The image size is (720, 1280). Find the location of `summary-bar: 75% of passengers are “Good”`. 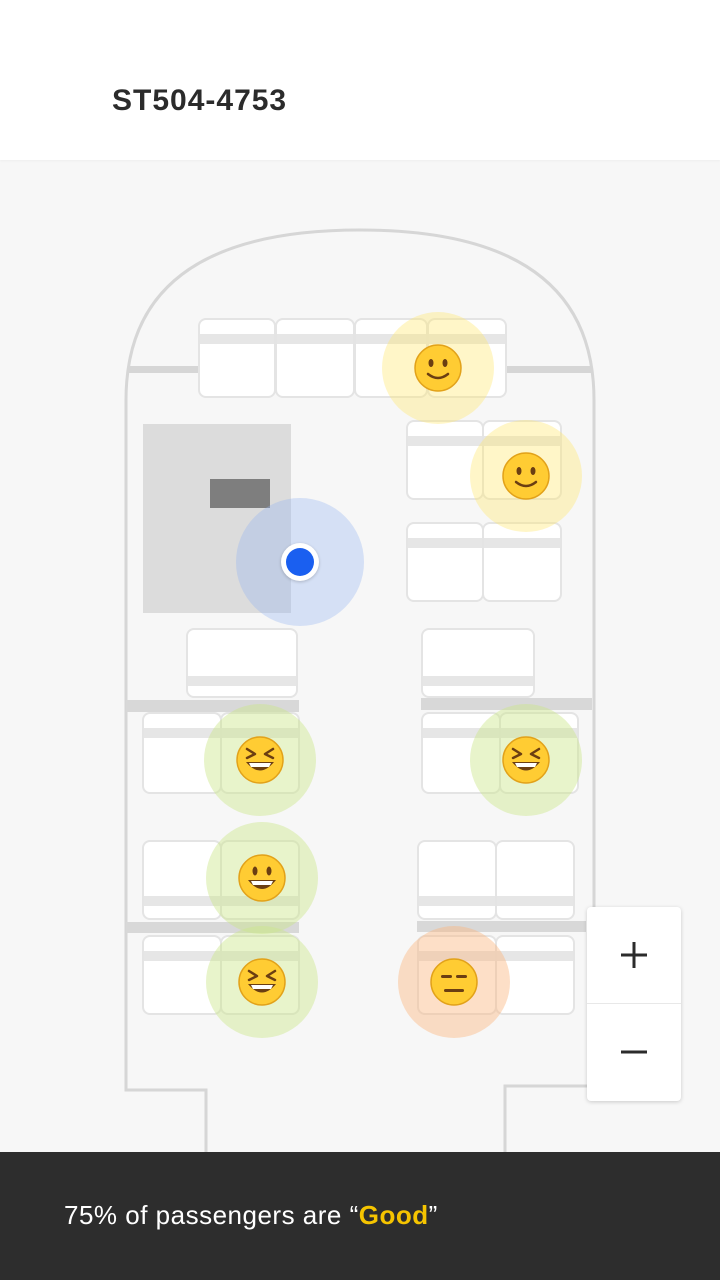

summary-bar: 75% of passengers are “Good” is located at coordinates (360, 1216).